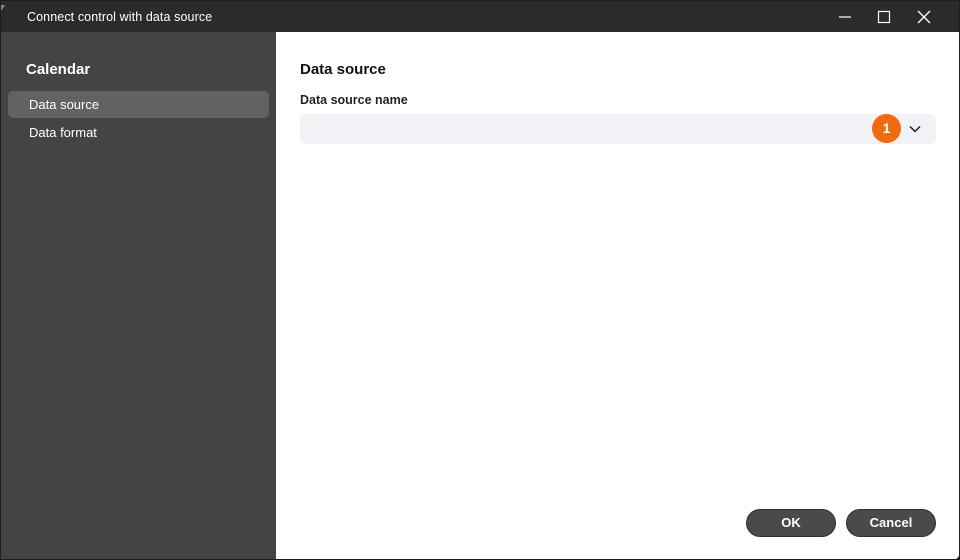 Image resolution: width=960 pixels, height=560 pixels. I want to click on sidebar-title: Calendar, so click(58, 69).